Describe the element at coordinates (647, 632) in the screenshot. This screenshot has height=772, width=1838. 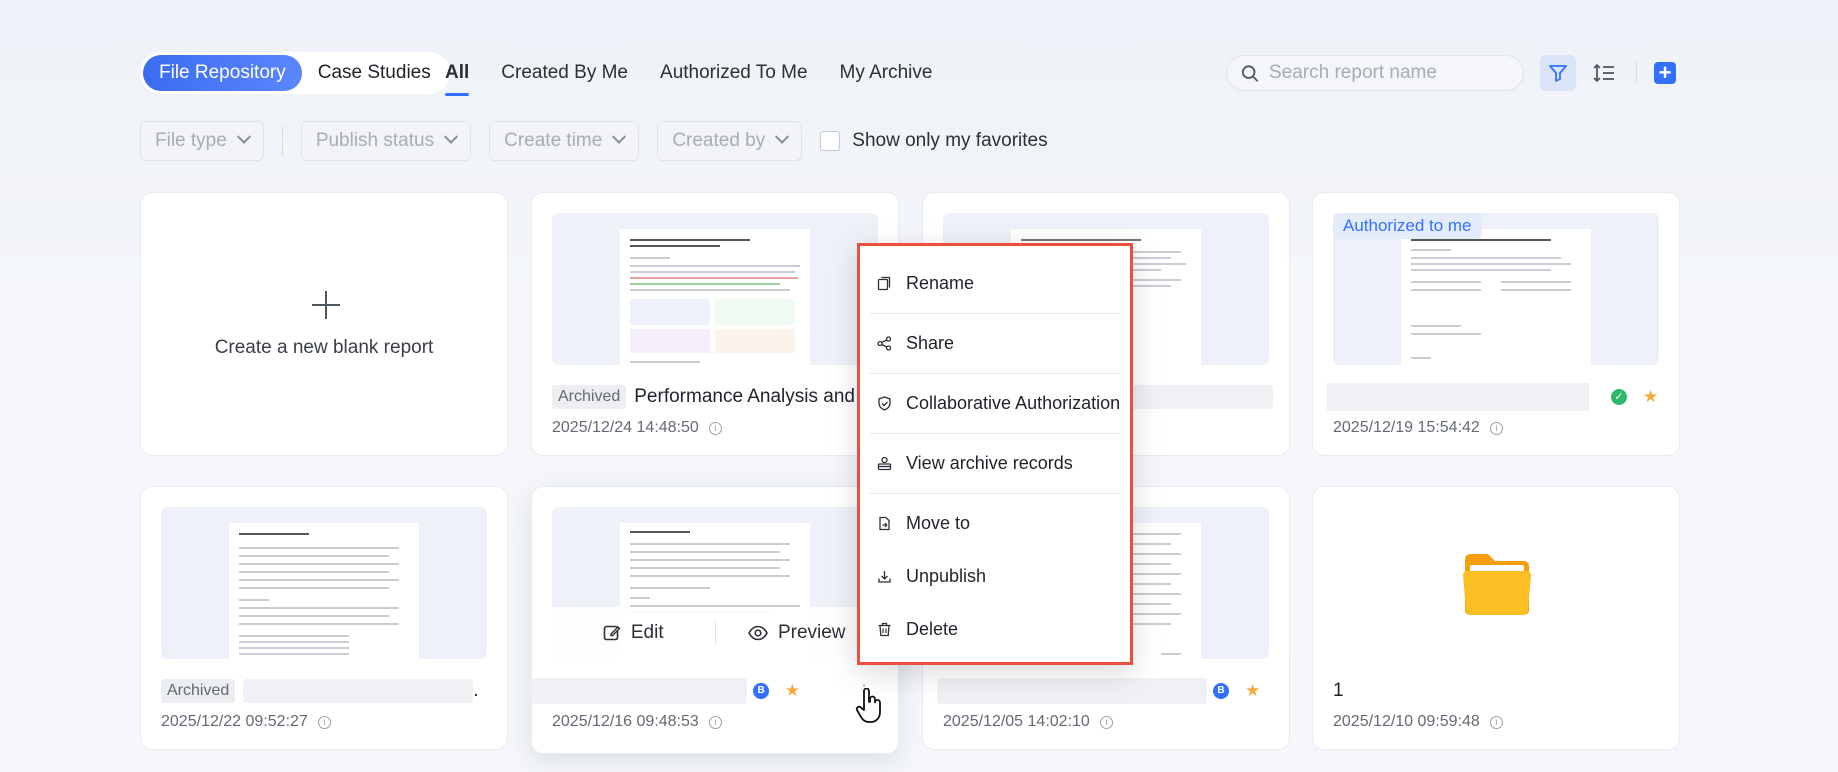
I see `edit-label: Edit` at that location.